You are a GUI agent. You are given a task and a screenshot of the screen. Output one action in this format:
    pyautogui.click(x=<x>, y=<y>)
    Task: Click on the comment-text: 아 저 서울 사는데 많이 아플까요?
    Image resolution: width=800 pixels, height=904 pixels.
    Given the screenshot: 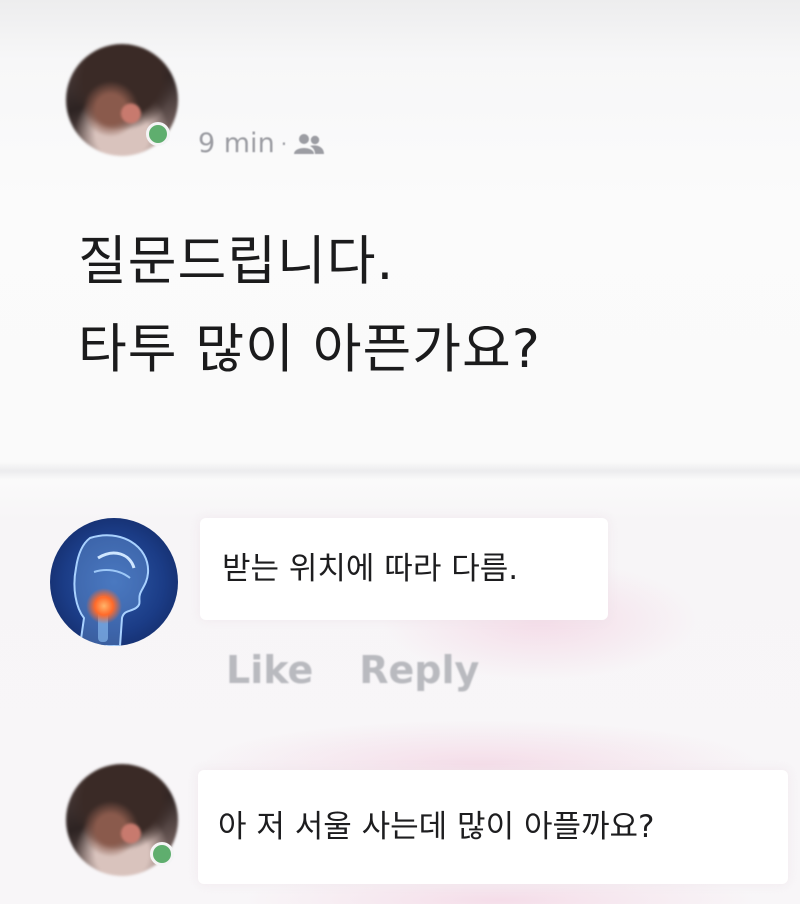 What is the action you would take?
    pyautogui.click(x=436, y=827)
    